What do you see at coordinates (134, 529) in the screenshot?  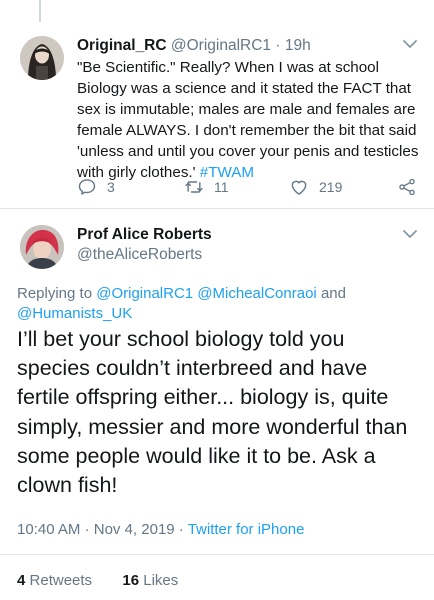 I see `tweet-date: Nov 4, 2019` at bounding box center [134, 529].